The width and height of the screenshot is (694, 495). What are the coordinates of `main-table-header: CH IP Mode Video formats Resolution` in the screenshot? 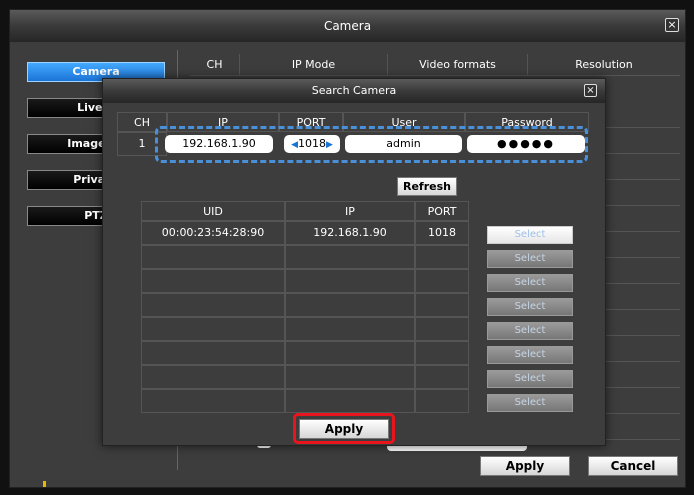 It's located at (435, 65).